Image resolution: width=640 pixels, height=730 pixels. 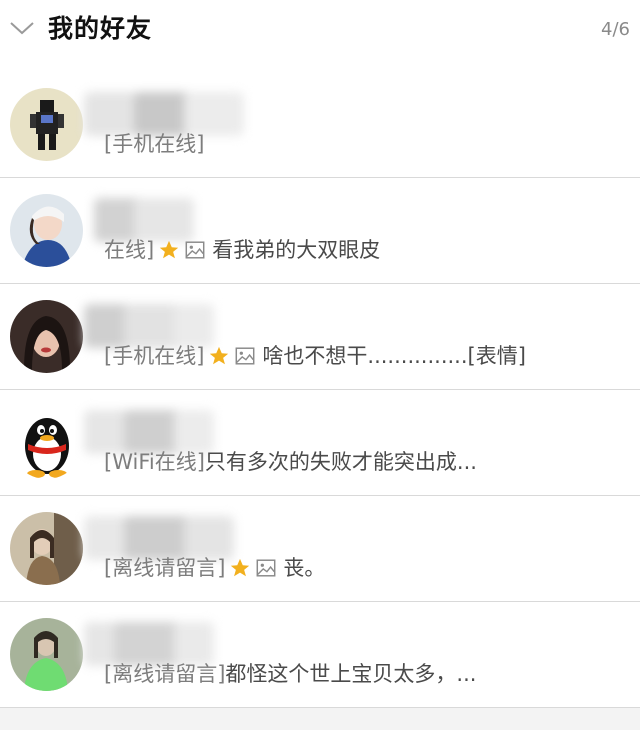 I want to click on friend-status-line: [离线请留言] 丧。, so click(x=214, y=568).